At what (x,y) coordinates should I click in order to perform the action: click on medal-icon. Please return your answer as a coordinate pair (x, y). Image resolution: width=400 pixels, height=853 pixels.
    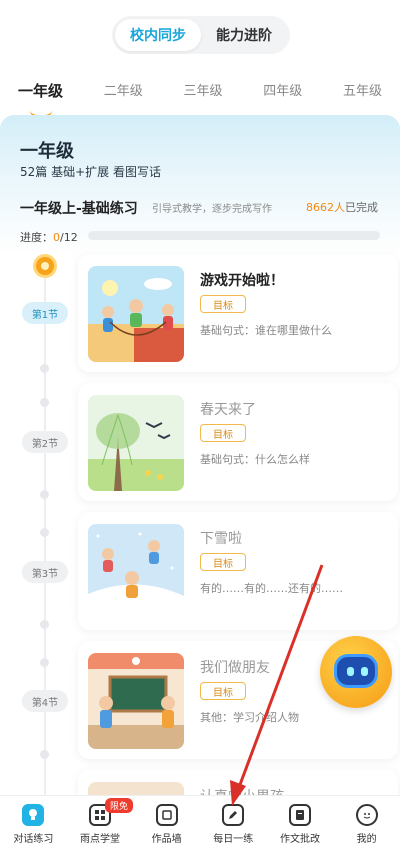
    Looking at the image, I should click on (45, 266).